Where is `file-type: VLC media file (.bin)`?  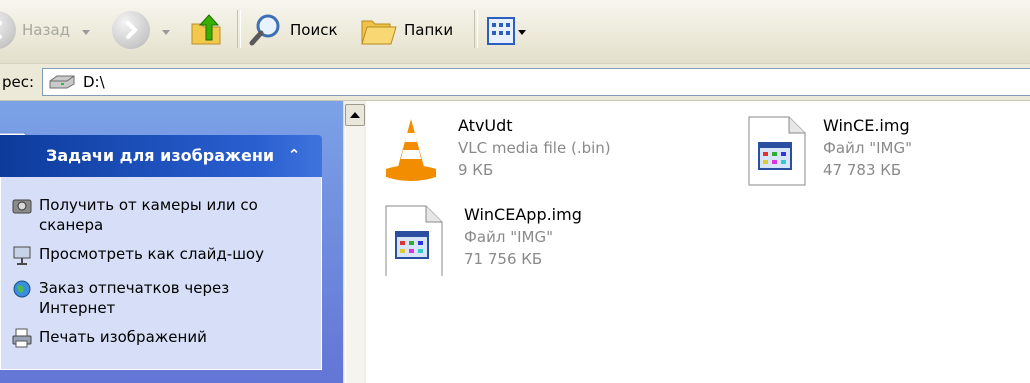 file-type: VLC media file (.bin) is located at coordinates (534, 148).